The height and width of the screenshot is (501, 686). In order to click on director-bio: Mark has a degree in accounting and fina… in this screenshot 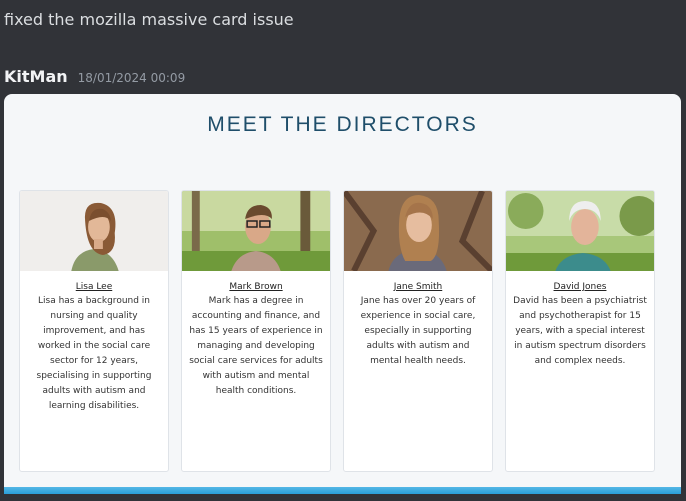, I will do `click(256, 346)`.